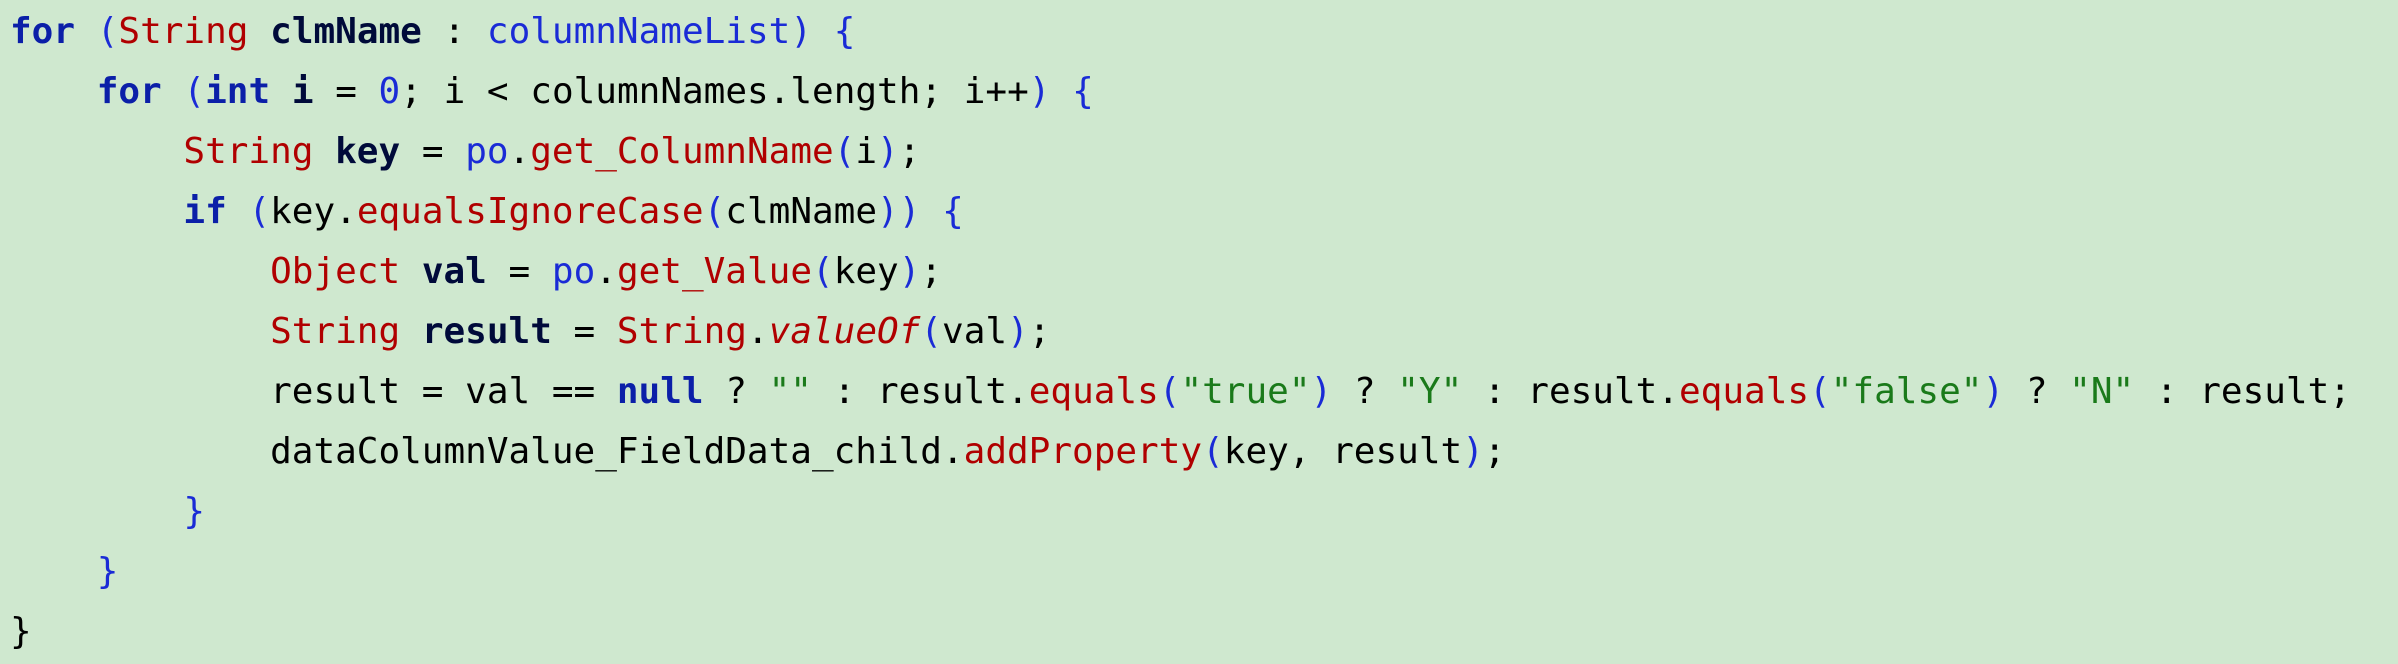  What do you see at coordinates (899, 211) in the screenshot?
I see `code-token: ))` at bounding box center [899, 211].